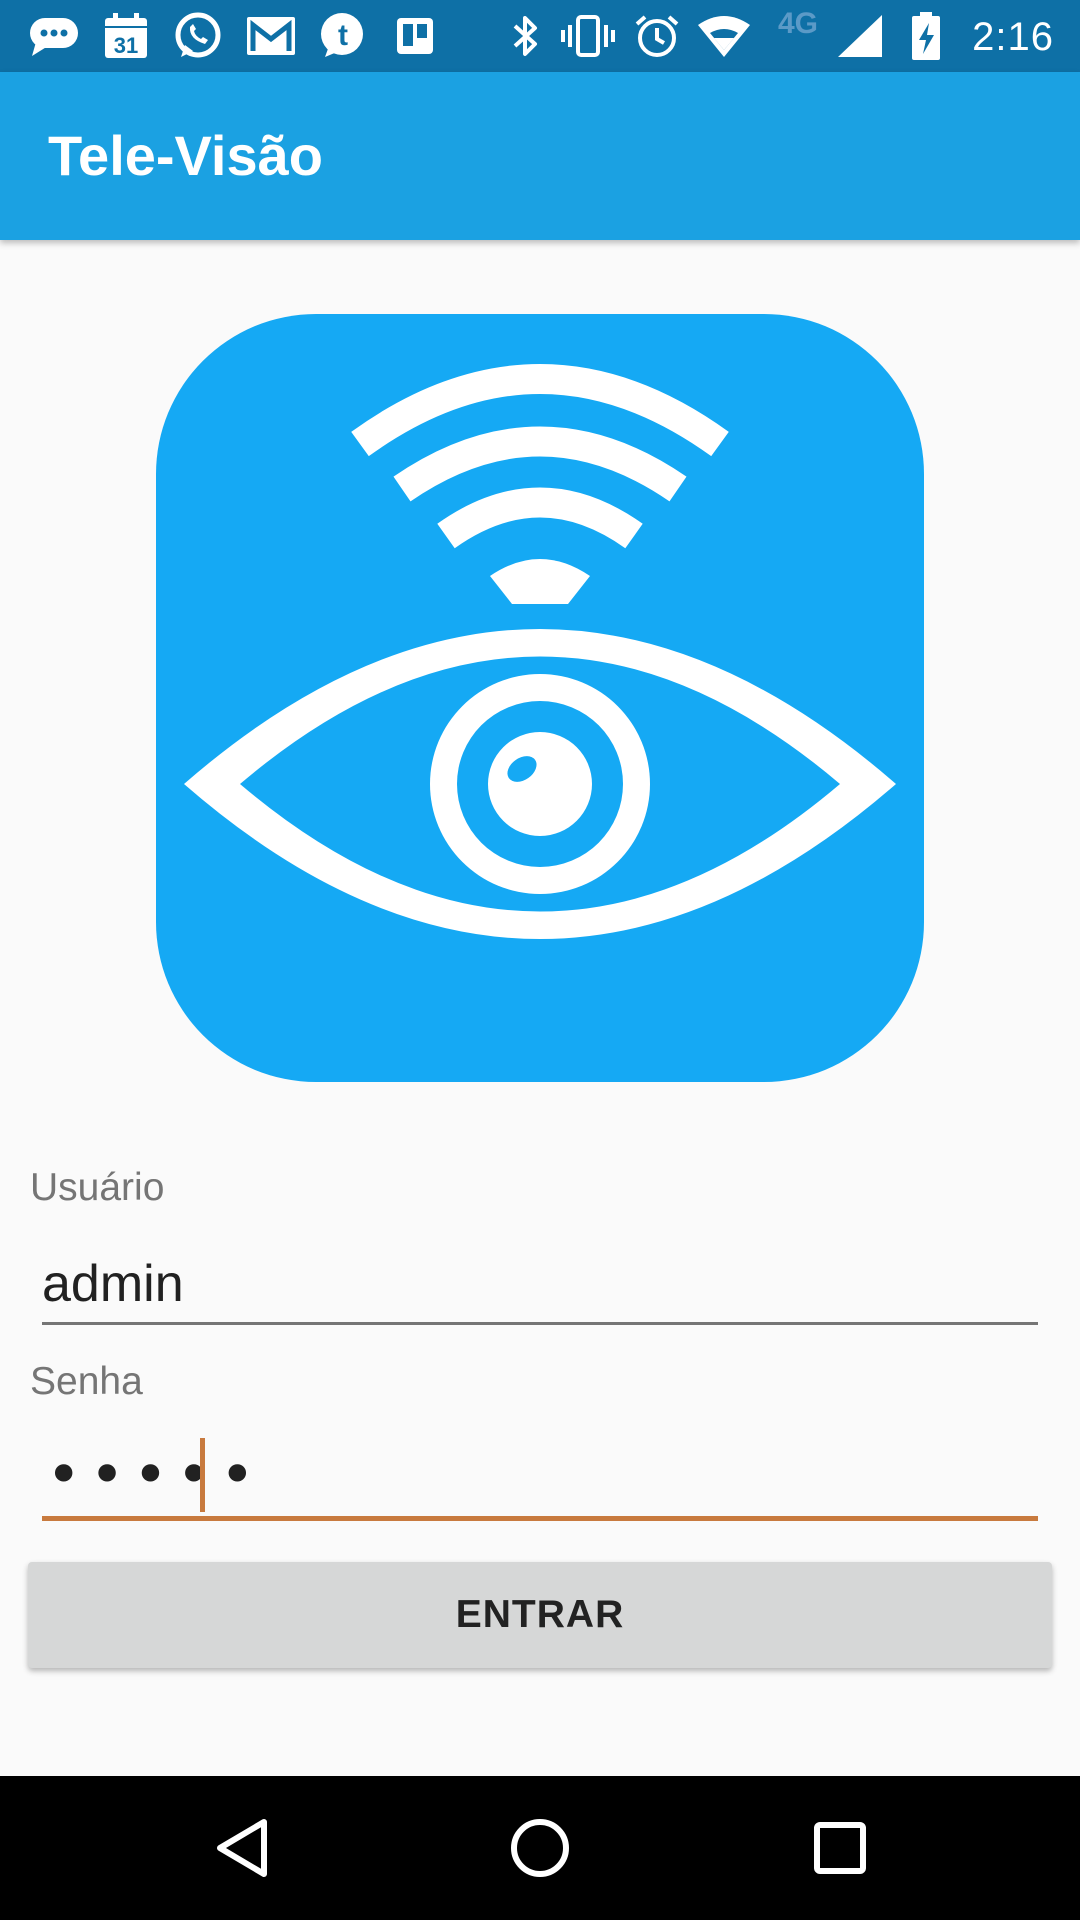 This screenshot has width=1080, height=1920. I want to click on navigation-bar, so click(540, 1848).